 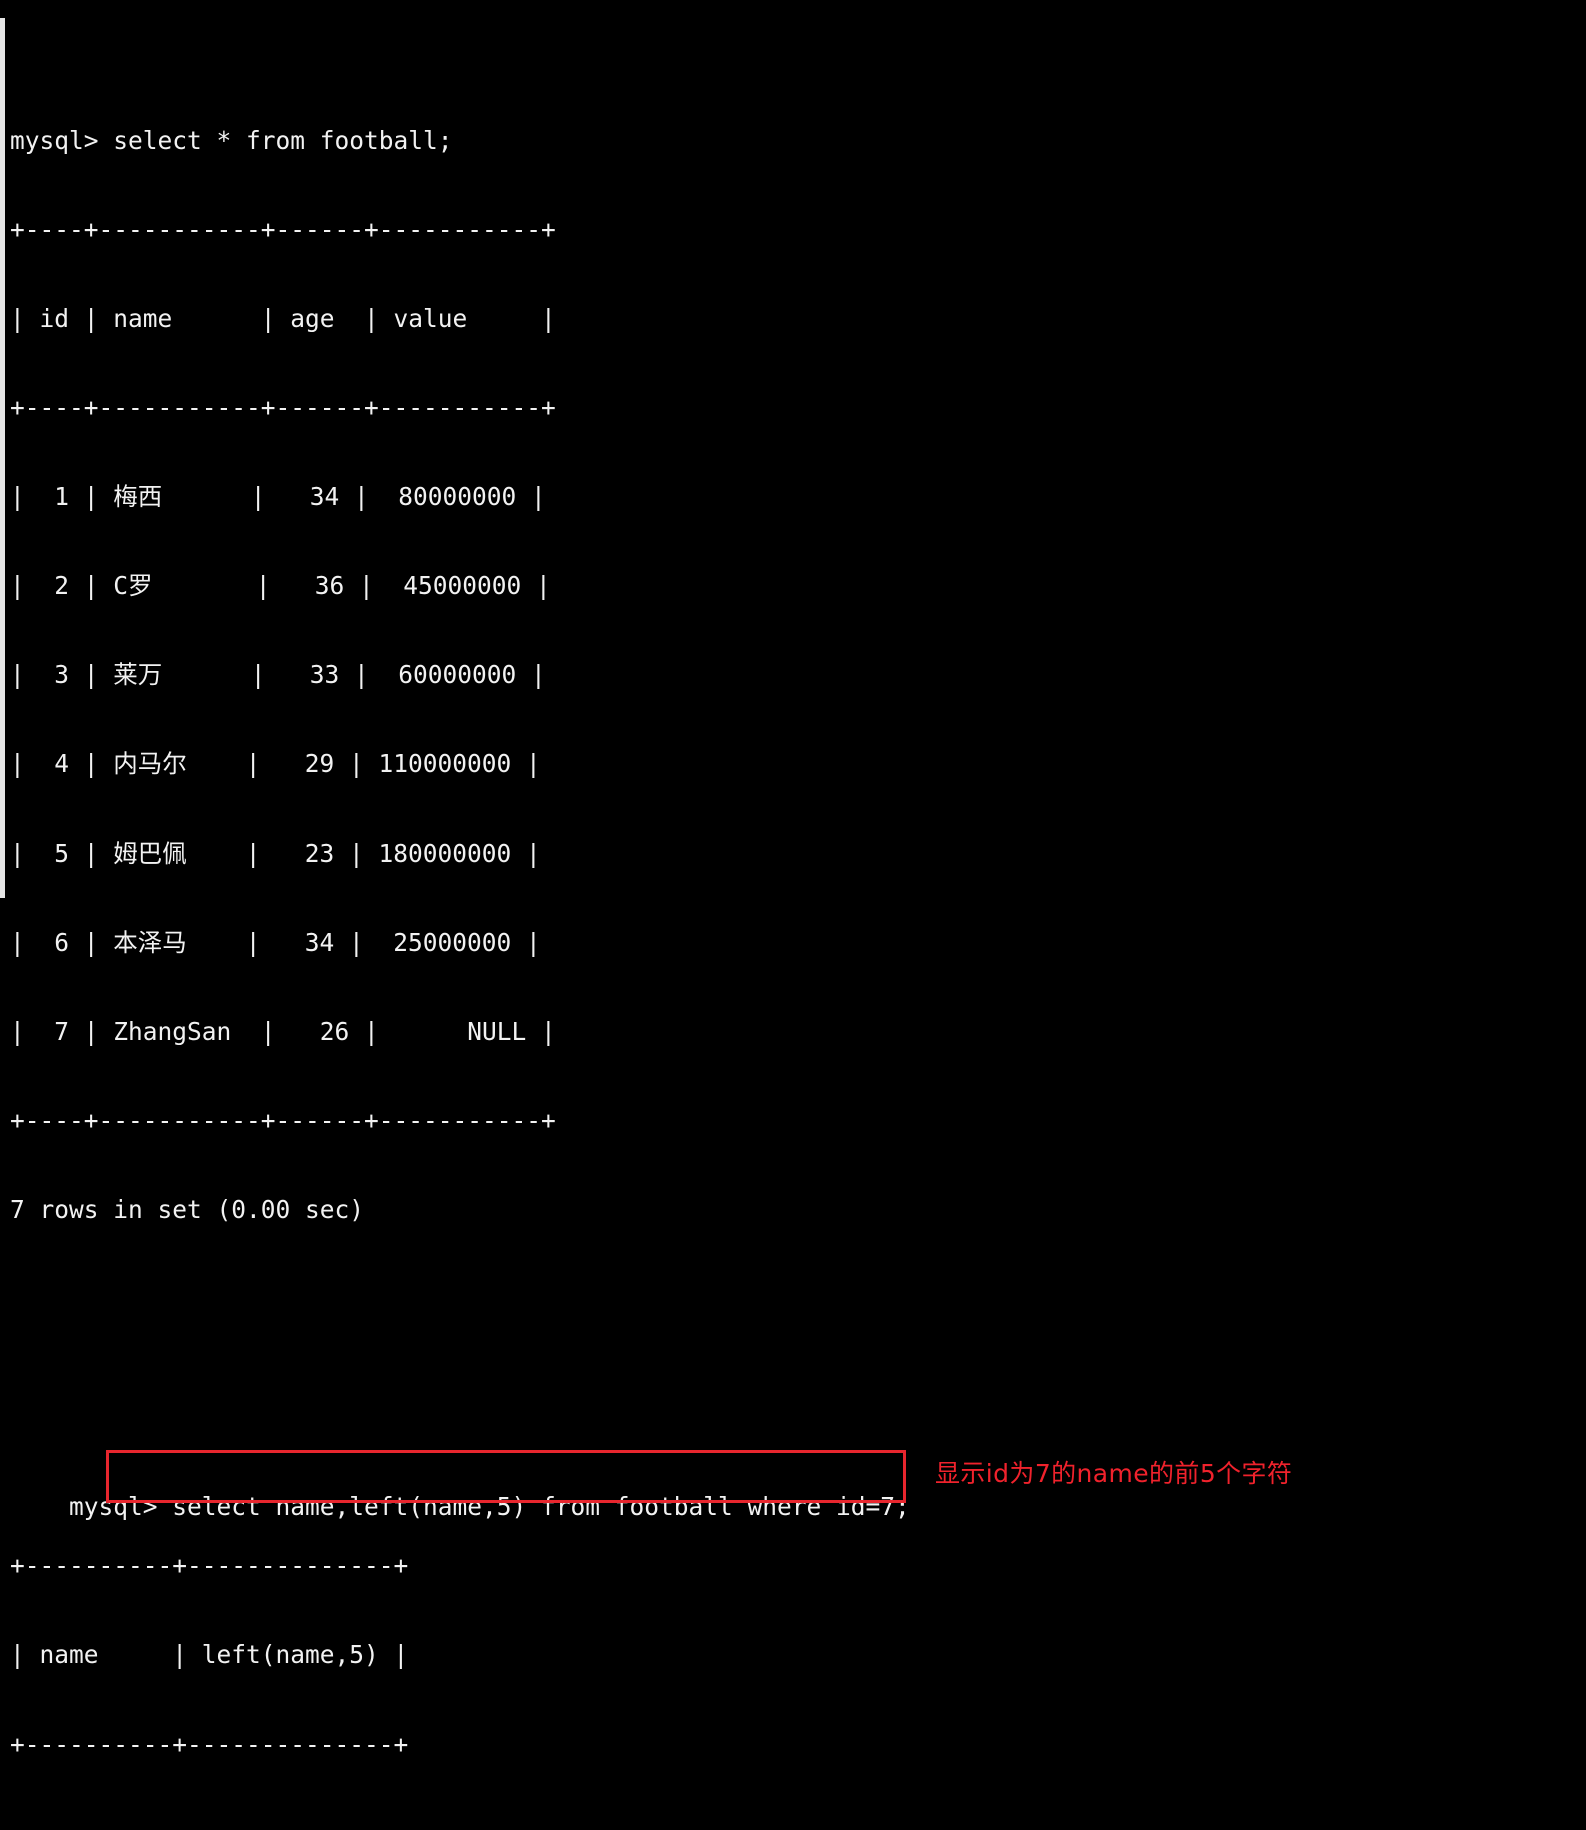 What do you see at coordinates (283, 318) in the screenshot?
I see `table-header-row: | id | name | age | value |` at bounding box center [283, 318].